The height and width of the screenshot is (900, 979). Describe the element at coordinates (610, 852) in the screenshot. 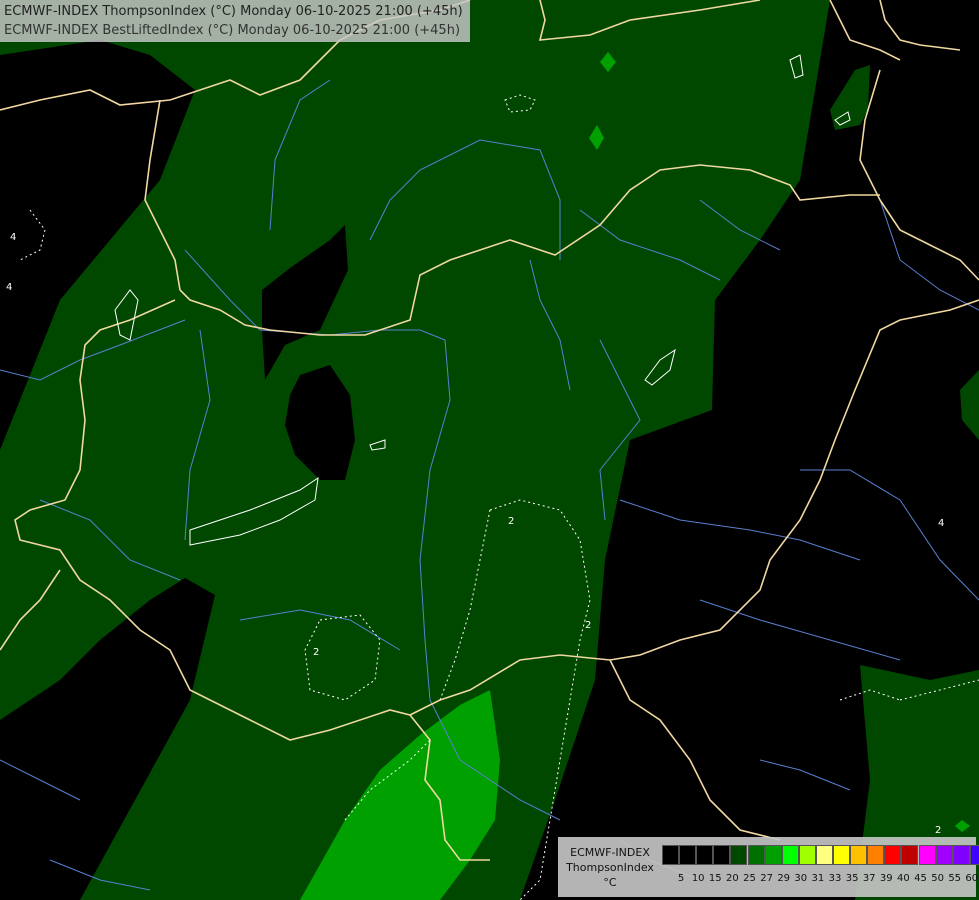

I see `legend-title-model: ECMWF-INDEX` at that location.